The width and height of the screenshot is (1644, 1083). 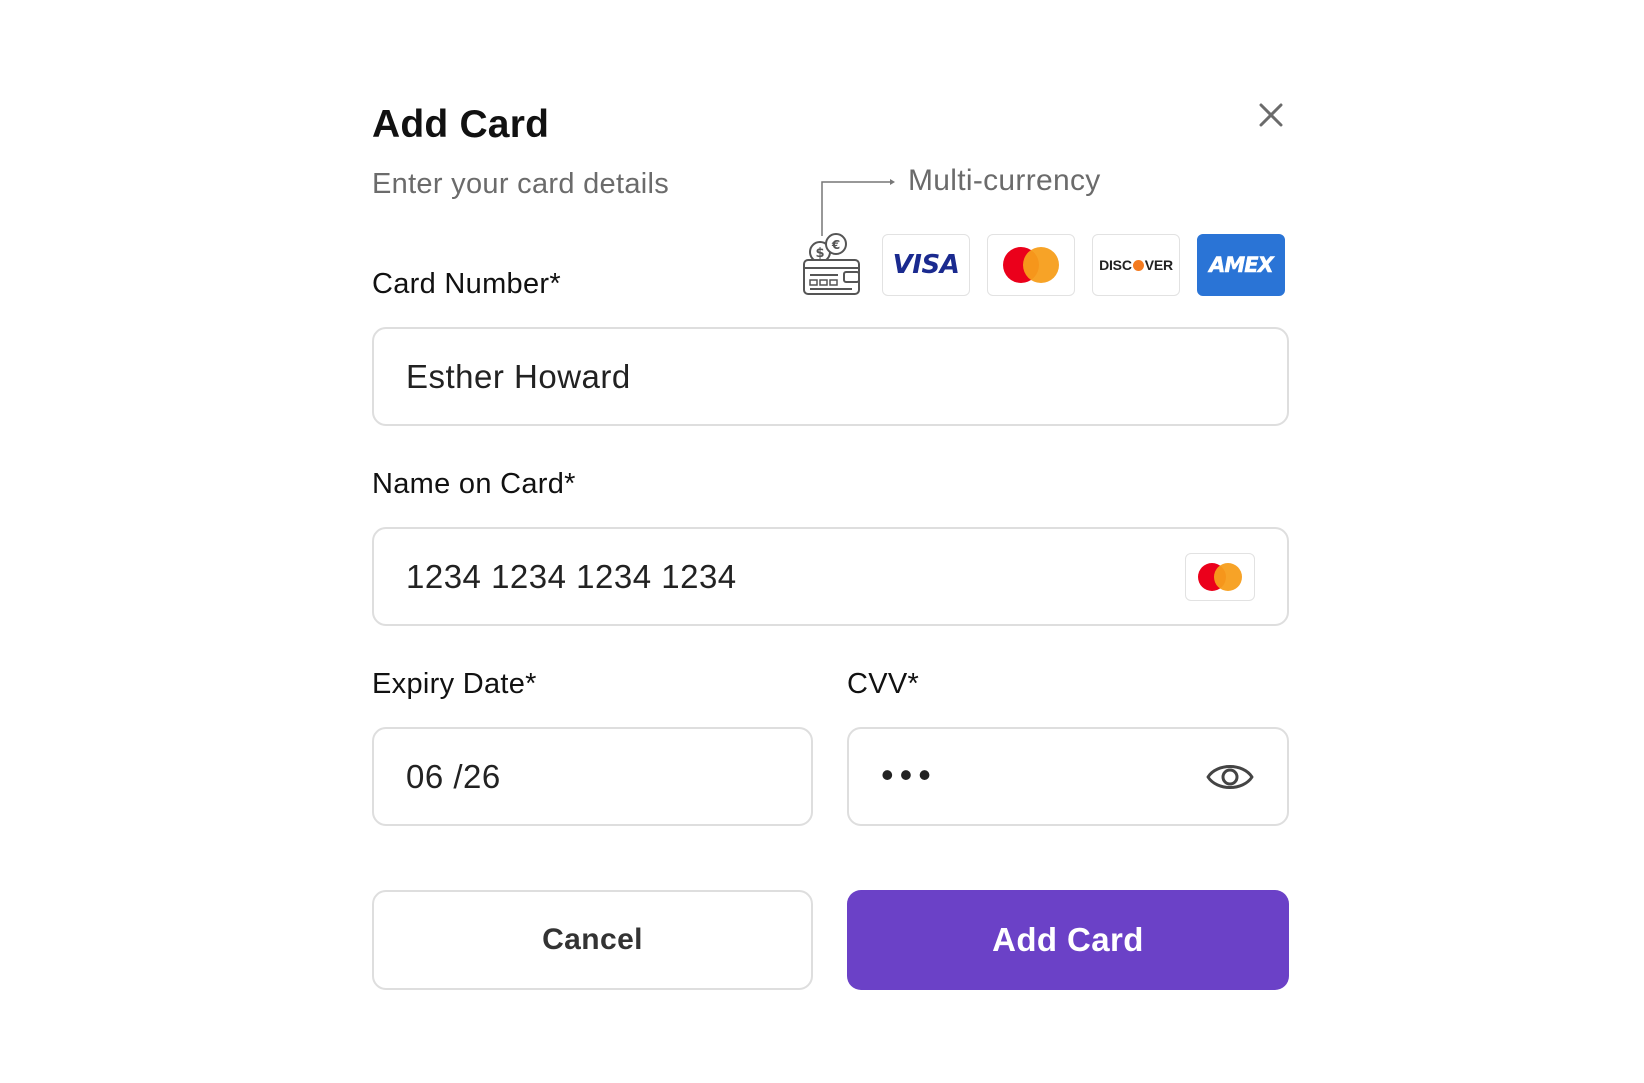 What do you see at coordinates (592, 776) in the screenshot?
I see `expiry-date-input: 06 /26` at bounding box center [592, 776].